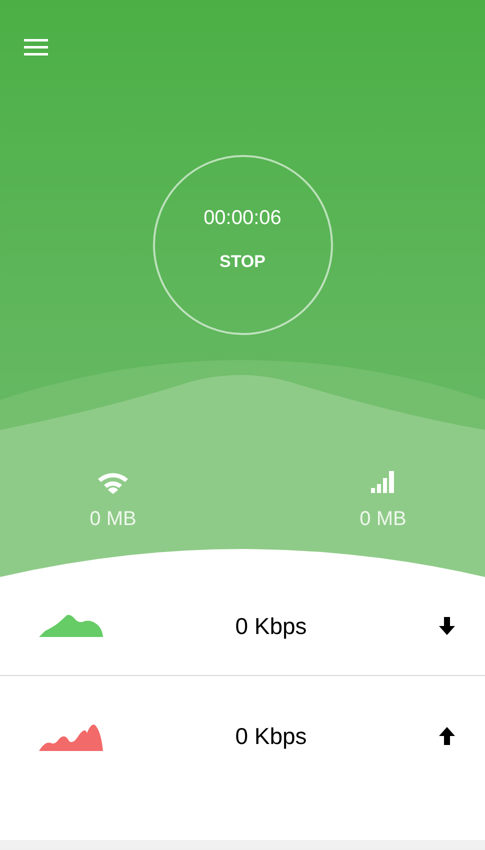 This screenshot has width=485, height=850. I want to click on signal-bars-icon, so click(383, 482).